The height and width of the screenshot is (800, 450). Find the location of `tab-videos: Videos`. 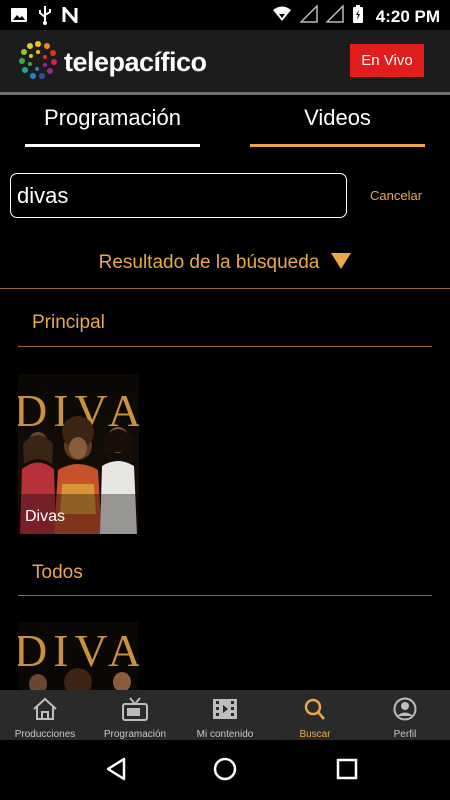

tab-videos: Videos is located at coordinates (337, 126).